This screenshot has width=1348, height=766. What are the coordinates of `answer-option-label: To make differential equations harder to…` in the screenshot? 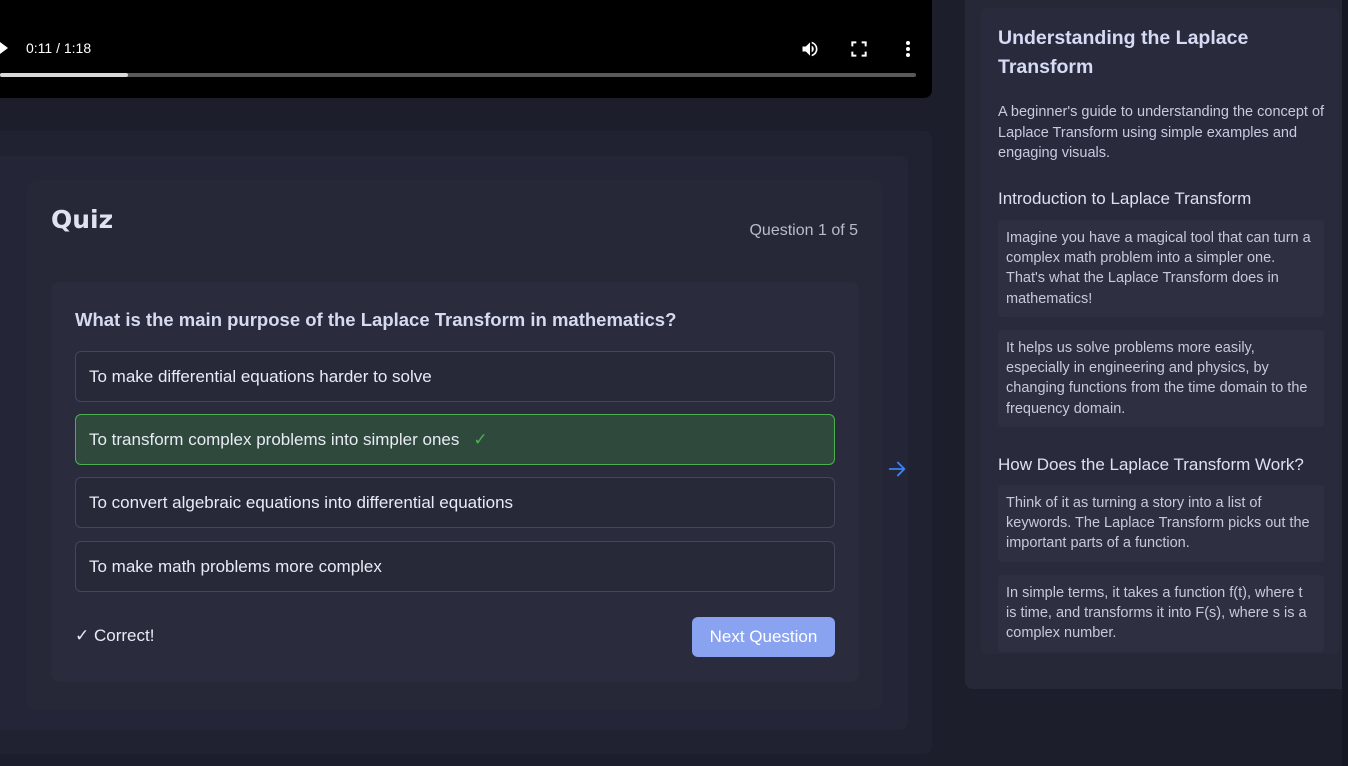 It's located at (260, 376).